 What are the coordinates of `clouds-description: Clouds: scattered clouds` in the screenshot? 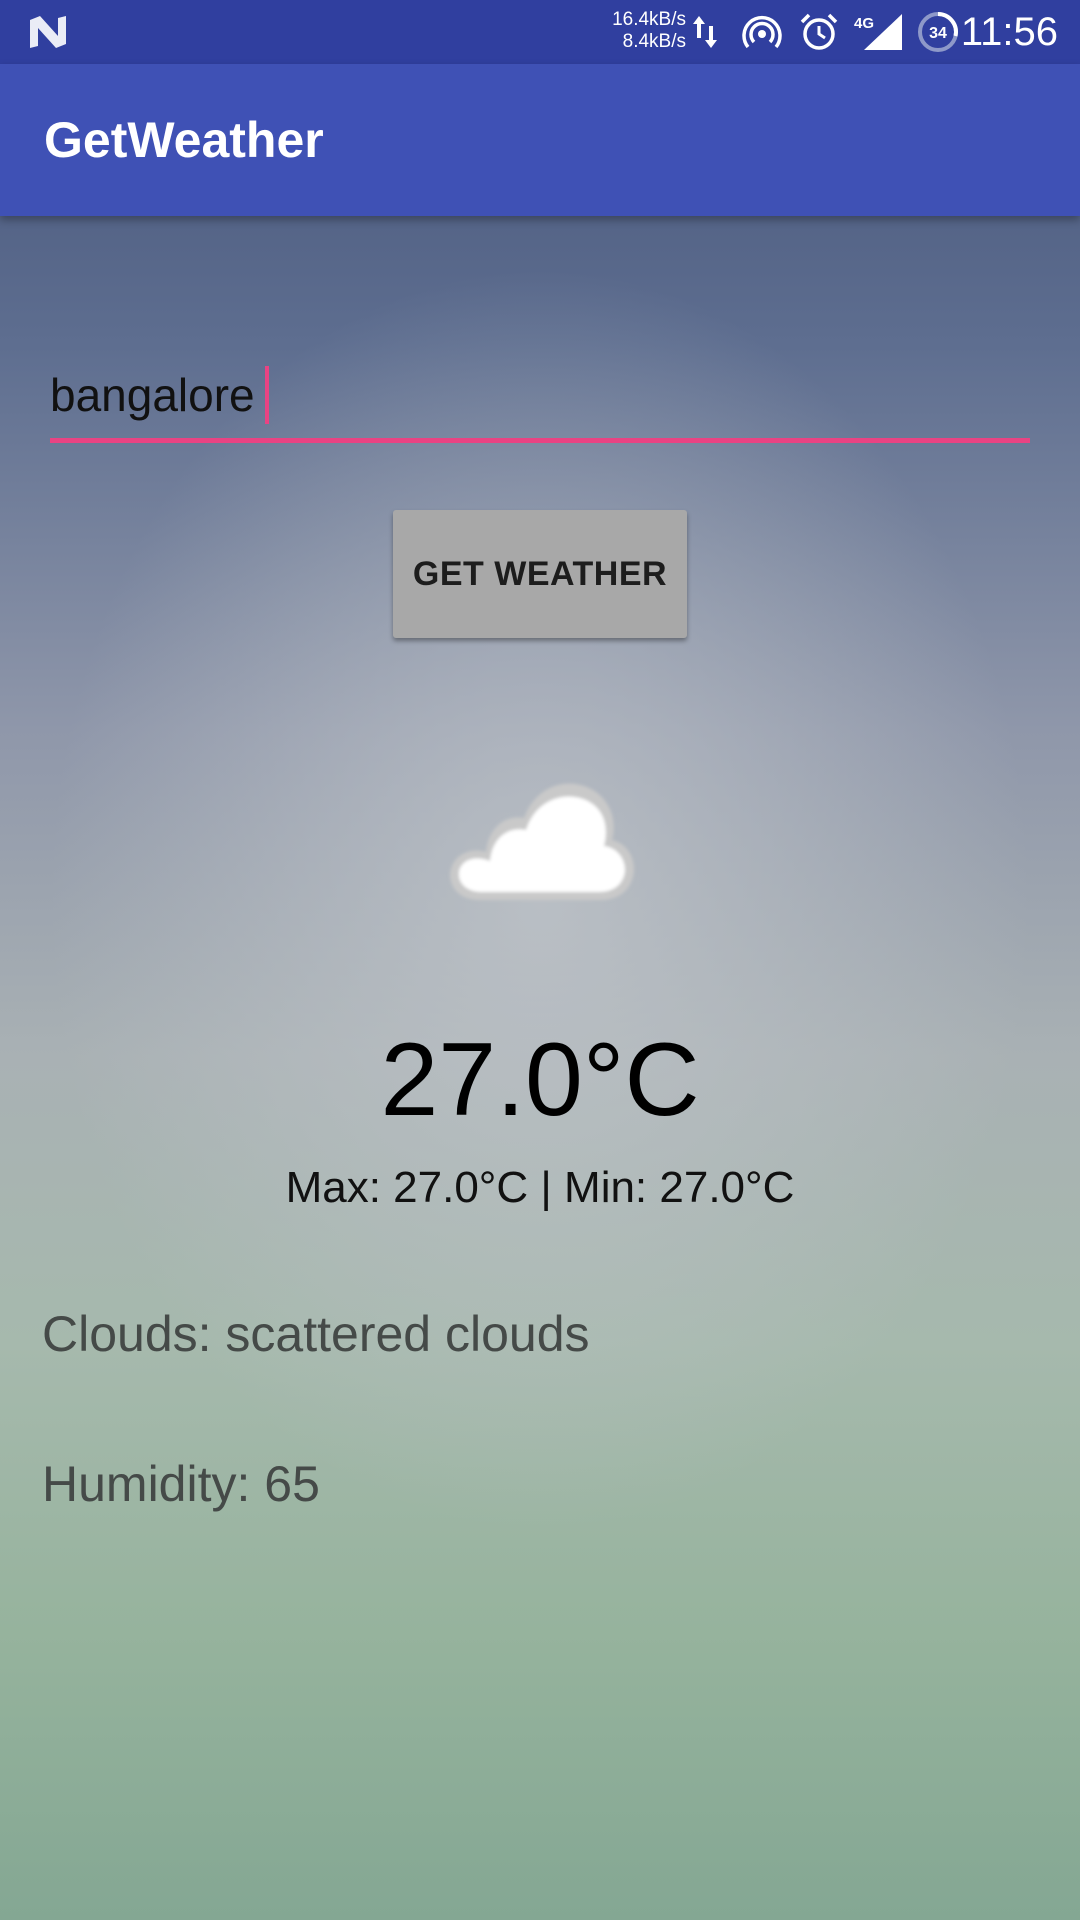 It's located at (316, 1334).